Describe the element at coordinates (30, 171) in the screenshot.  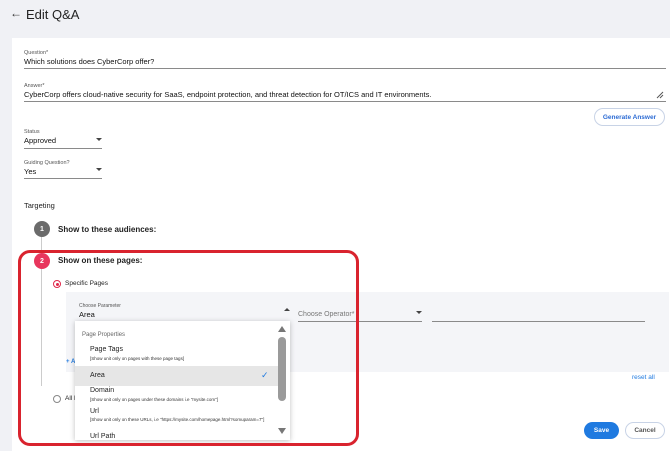
I see `guiding-question-select: Yes` at that location.